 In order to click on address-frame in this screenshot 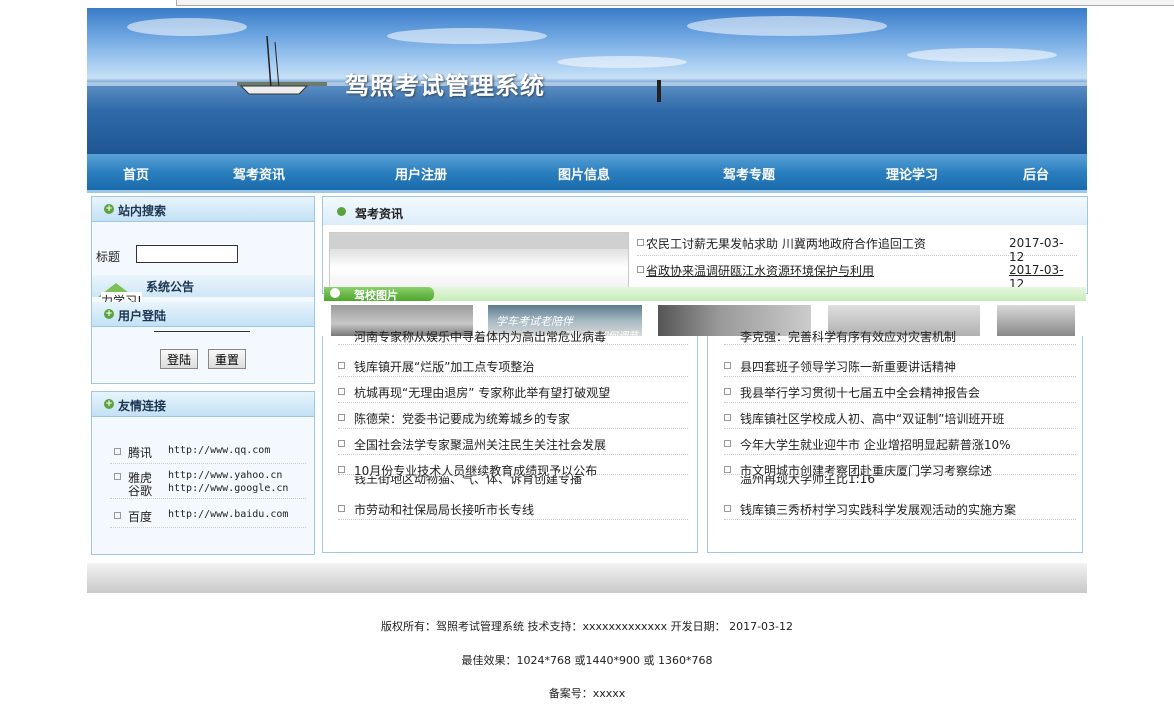, I will do `click(675, 3)`.